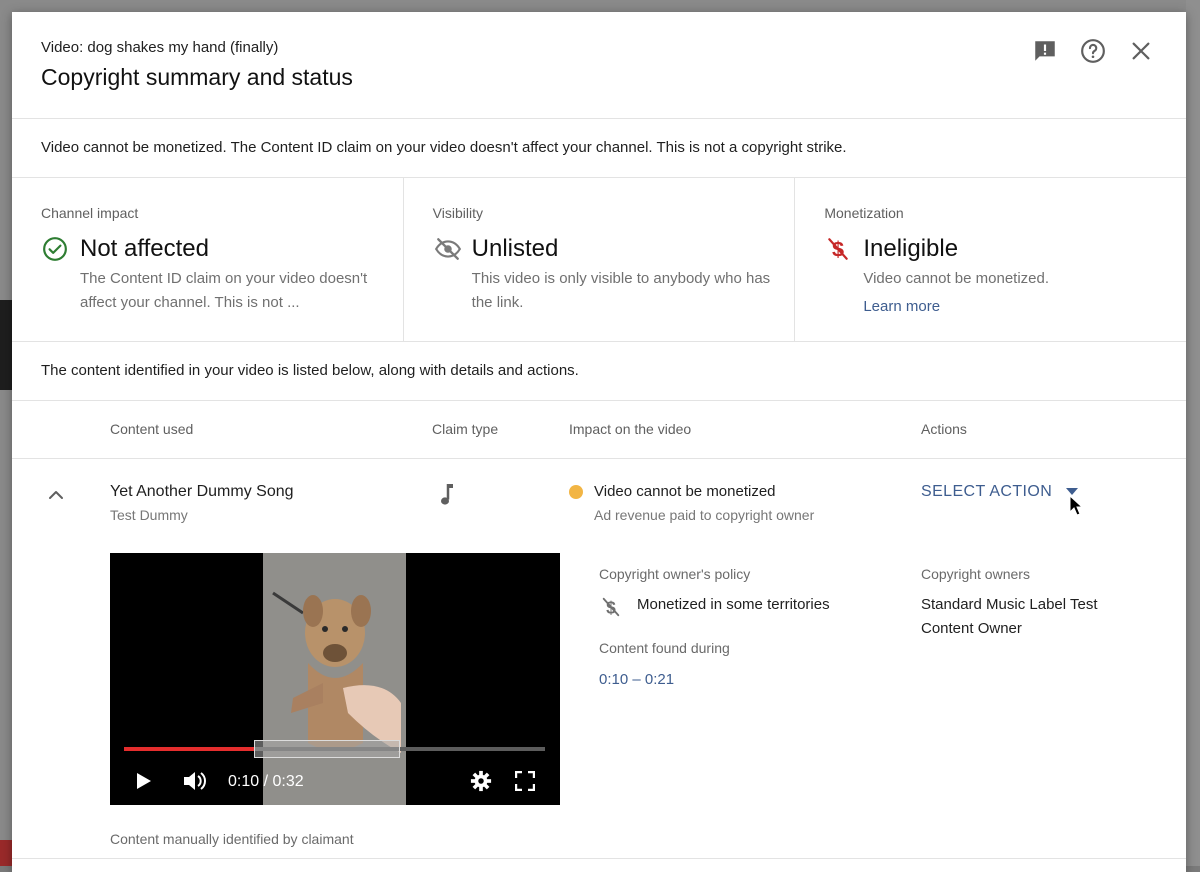 The height and width of the screenshot is (872, 1200). What do you see at coordinates (90, 213) in the screenshot?
I see `channel-impact-label: Channel impact` at bounding box center [90, 213].